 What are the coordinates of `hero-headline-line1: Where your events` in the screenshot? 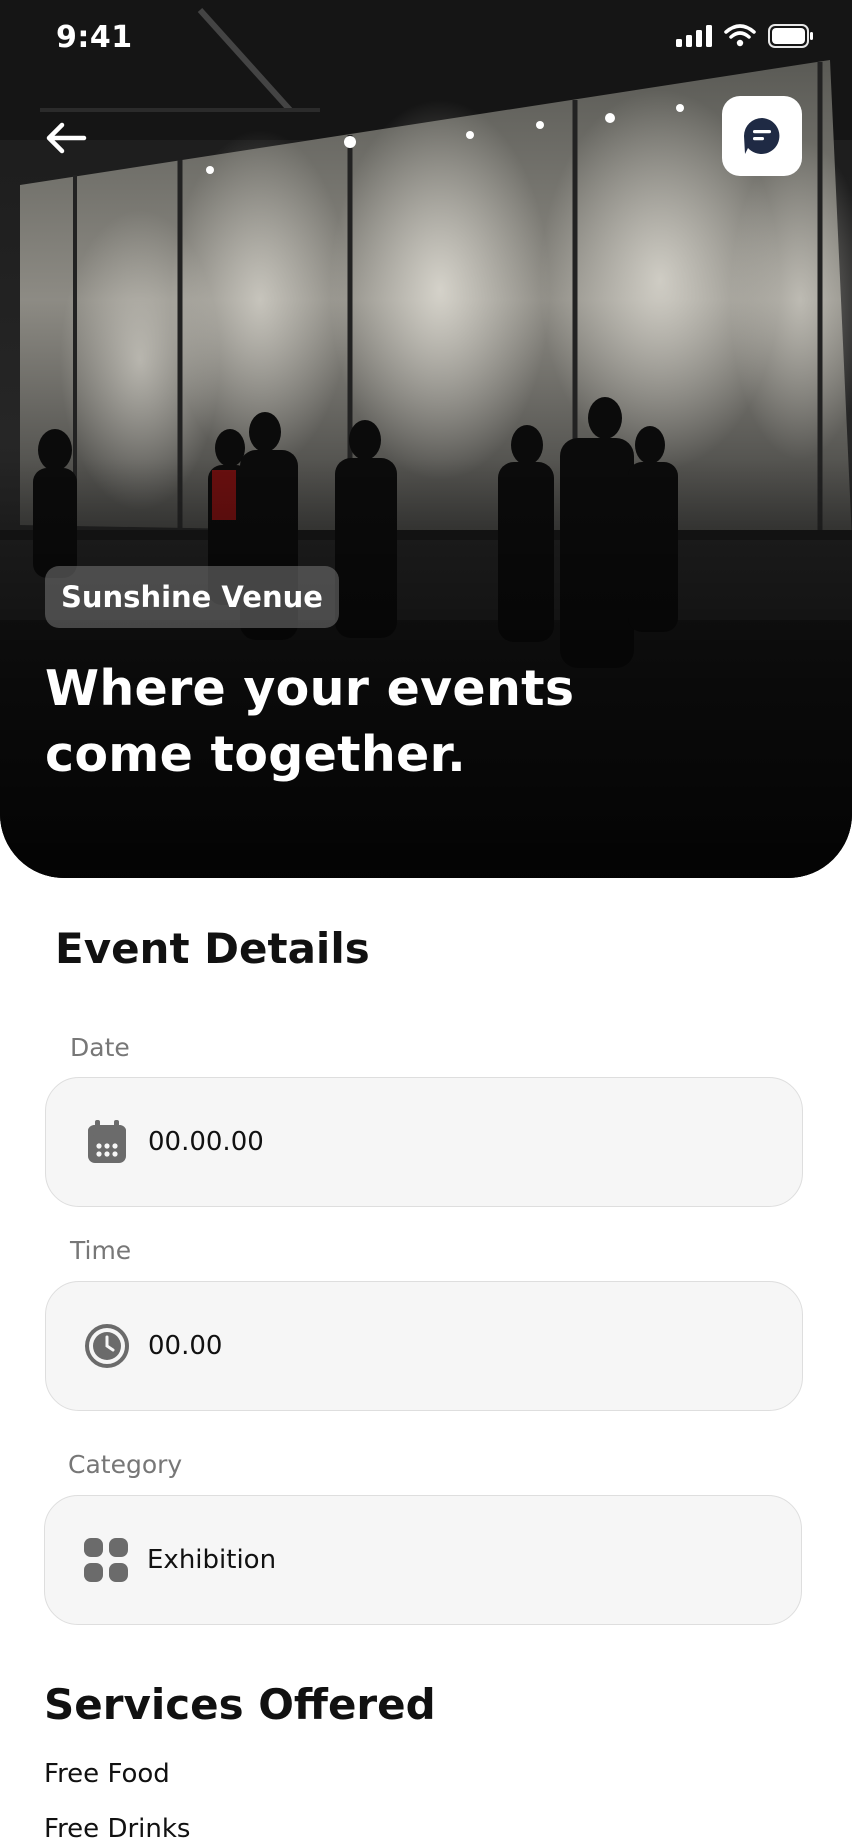 It's located at (310, 688).